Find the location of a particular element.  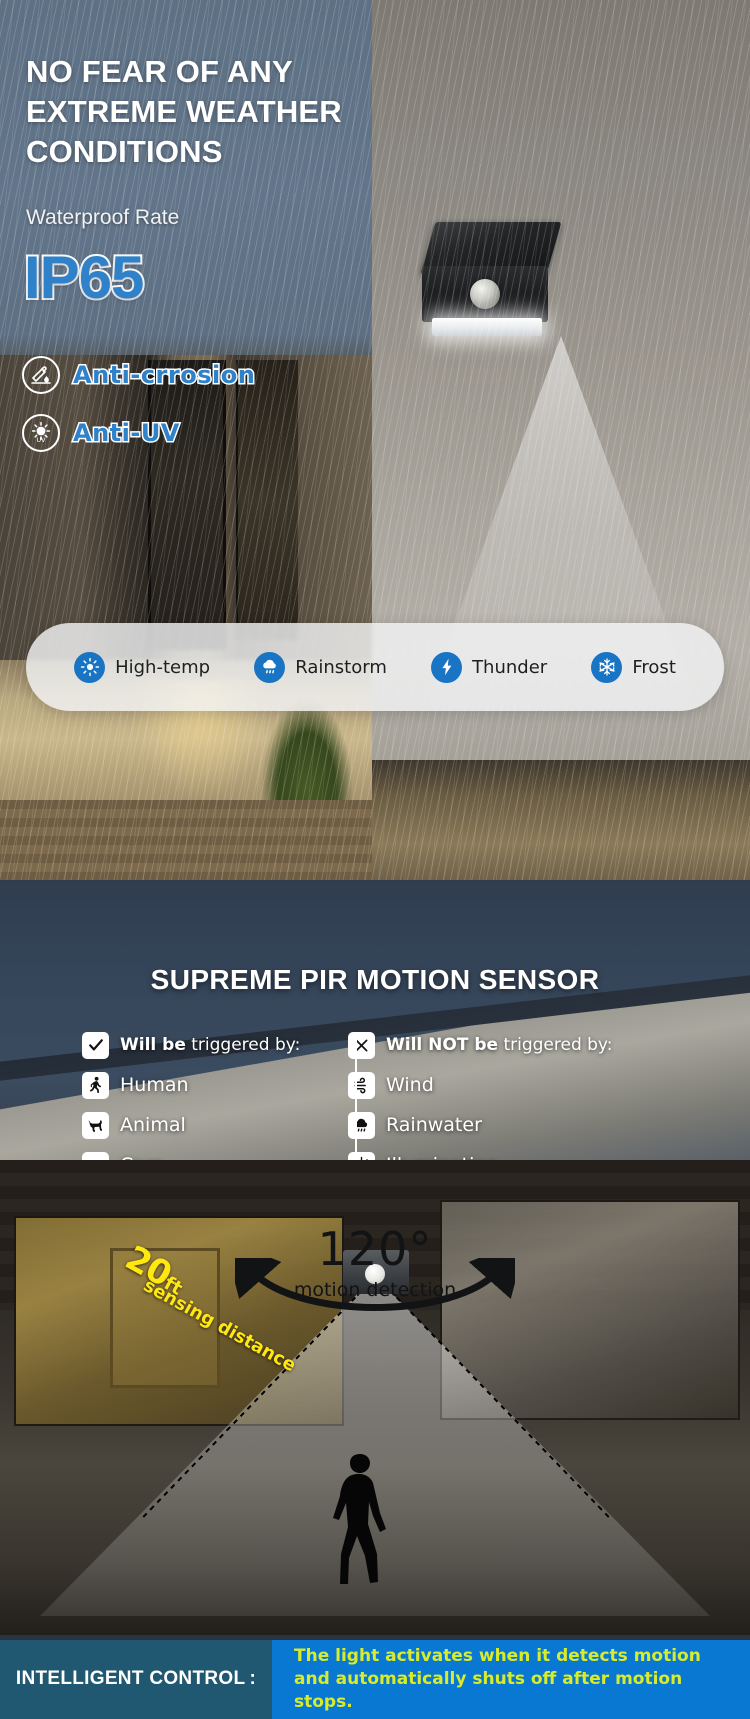

list-item-label: Rainwater is located at coordinates (434, 1125).